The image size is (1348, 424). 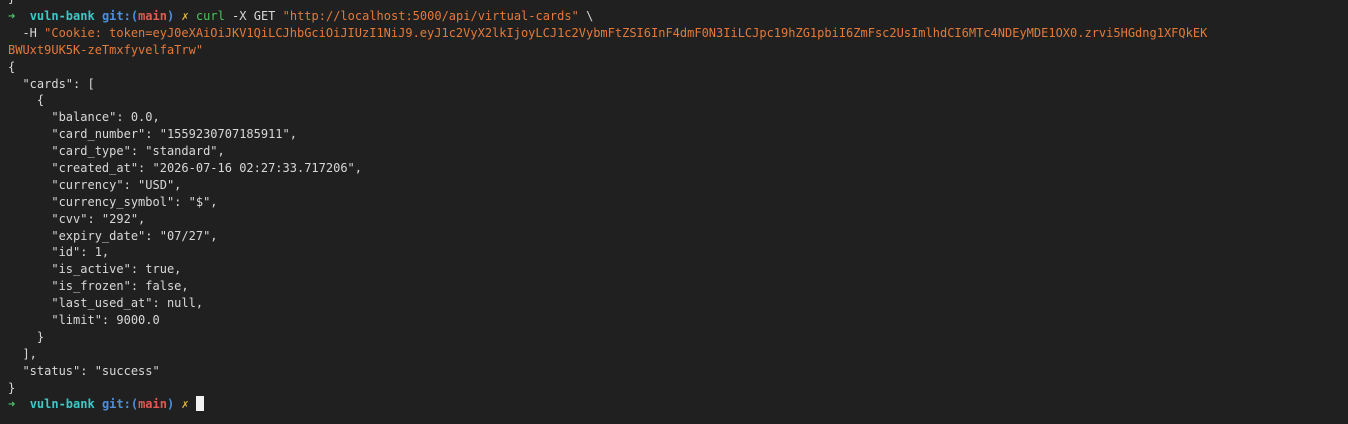 I want to click on output-line: "currency": "USD",, so click(x=95, y=184).